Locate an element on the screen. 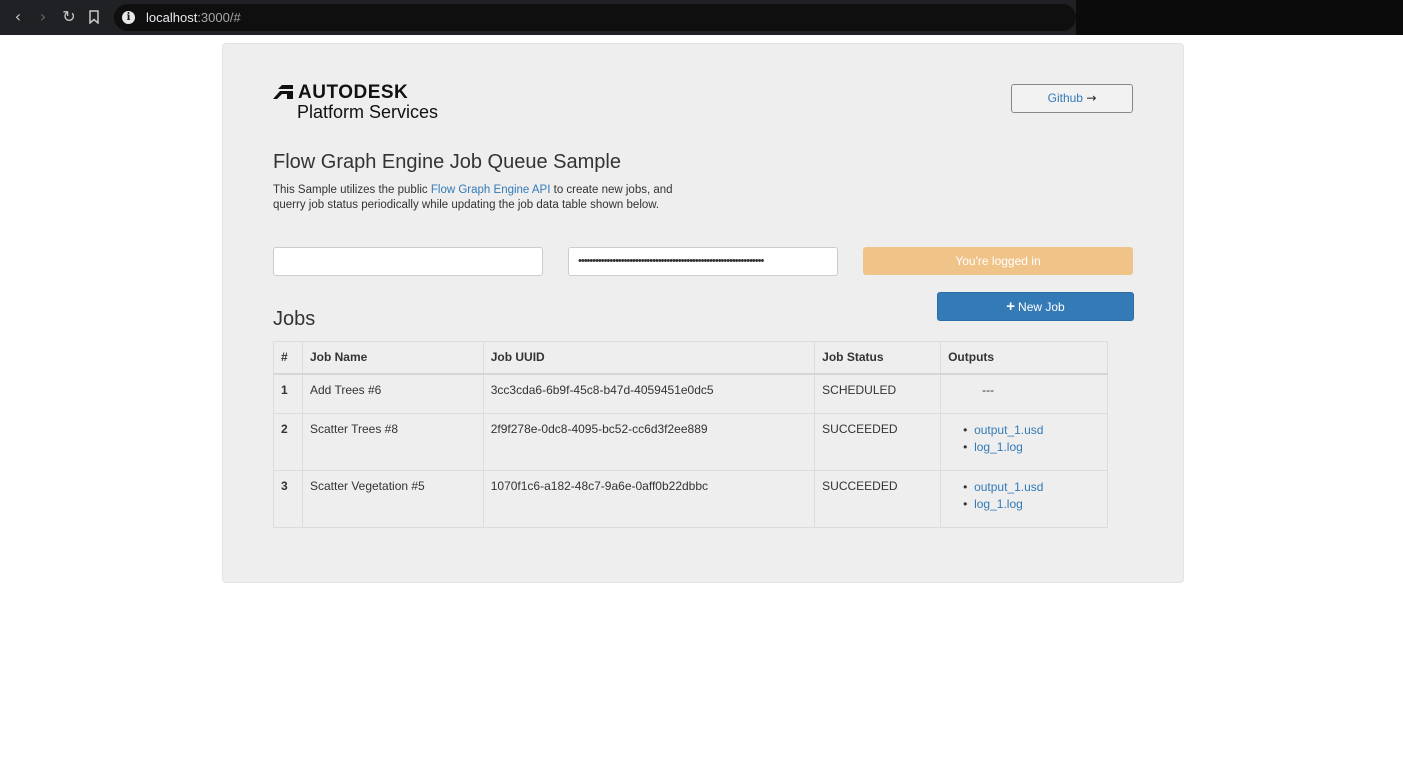 This screenshot has width=1403, height=760. job-name: Scatter Vegetation #5 is located at coordinates (392, 499).